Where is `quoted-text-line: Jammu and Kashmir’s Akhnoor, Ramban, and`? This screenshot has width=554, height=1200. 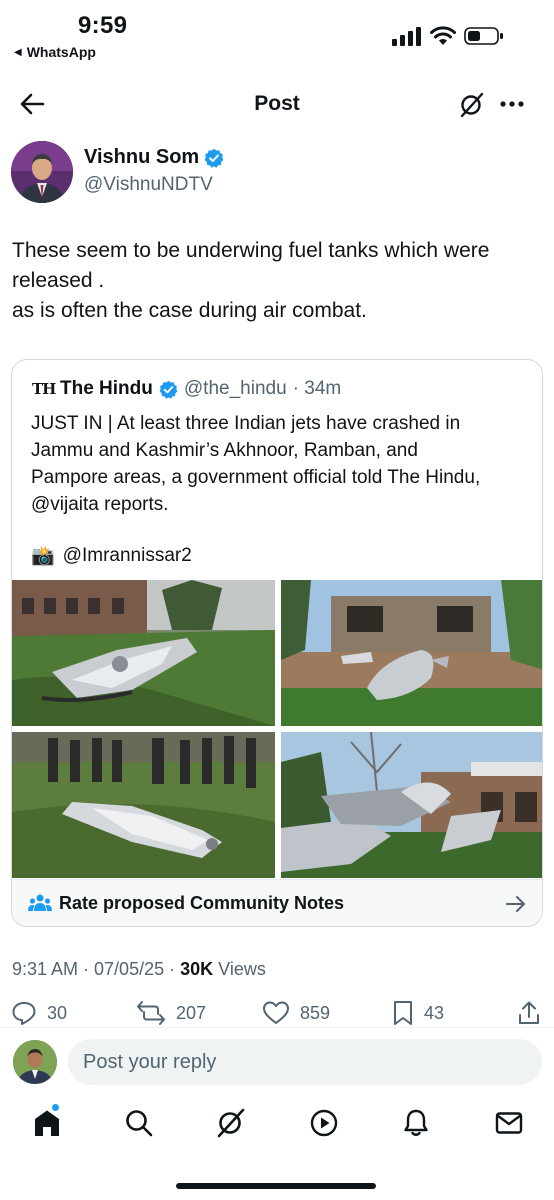 quoted-text-line: Jammu and Kashmir’s Akhnoor, Ramban, and is located at coordinates (224, 450).